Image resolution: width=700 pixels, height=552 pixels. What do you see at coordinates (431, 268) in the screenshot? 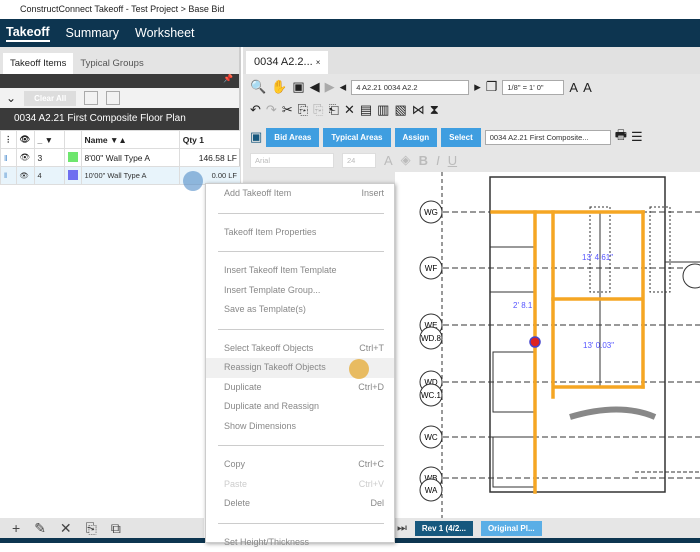
I see `grid-label: WF` at bounding box center [431, 268].